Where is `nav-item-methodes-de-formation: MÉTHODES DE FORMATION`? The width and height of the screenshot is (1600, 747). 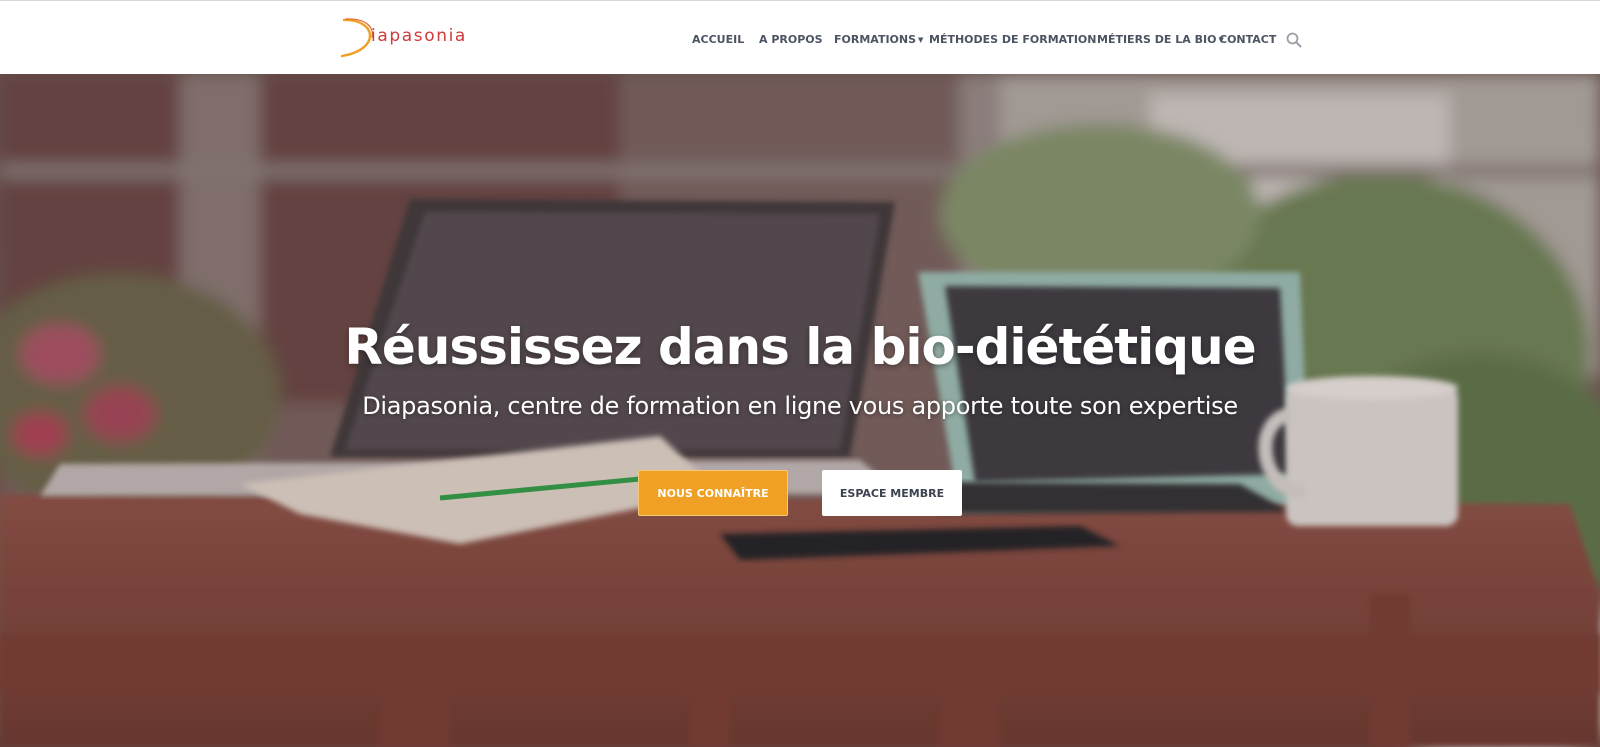
nav-item-methodes-de-formation: MÉTHODES DE FORMATION is located at coordinates (1013, 39).